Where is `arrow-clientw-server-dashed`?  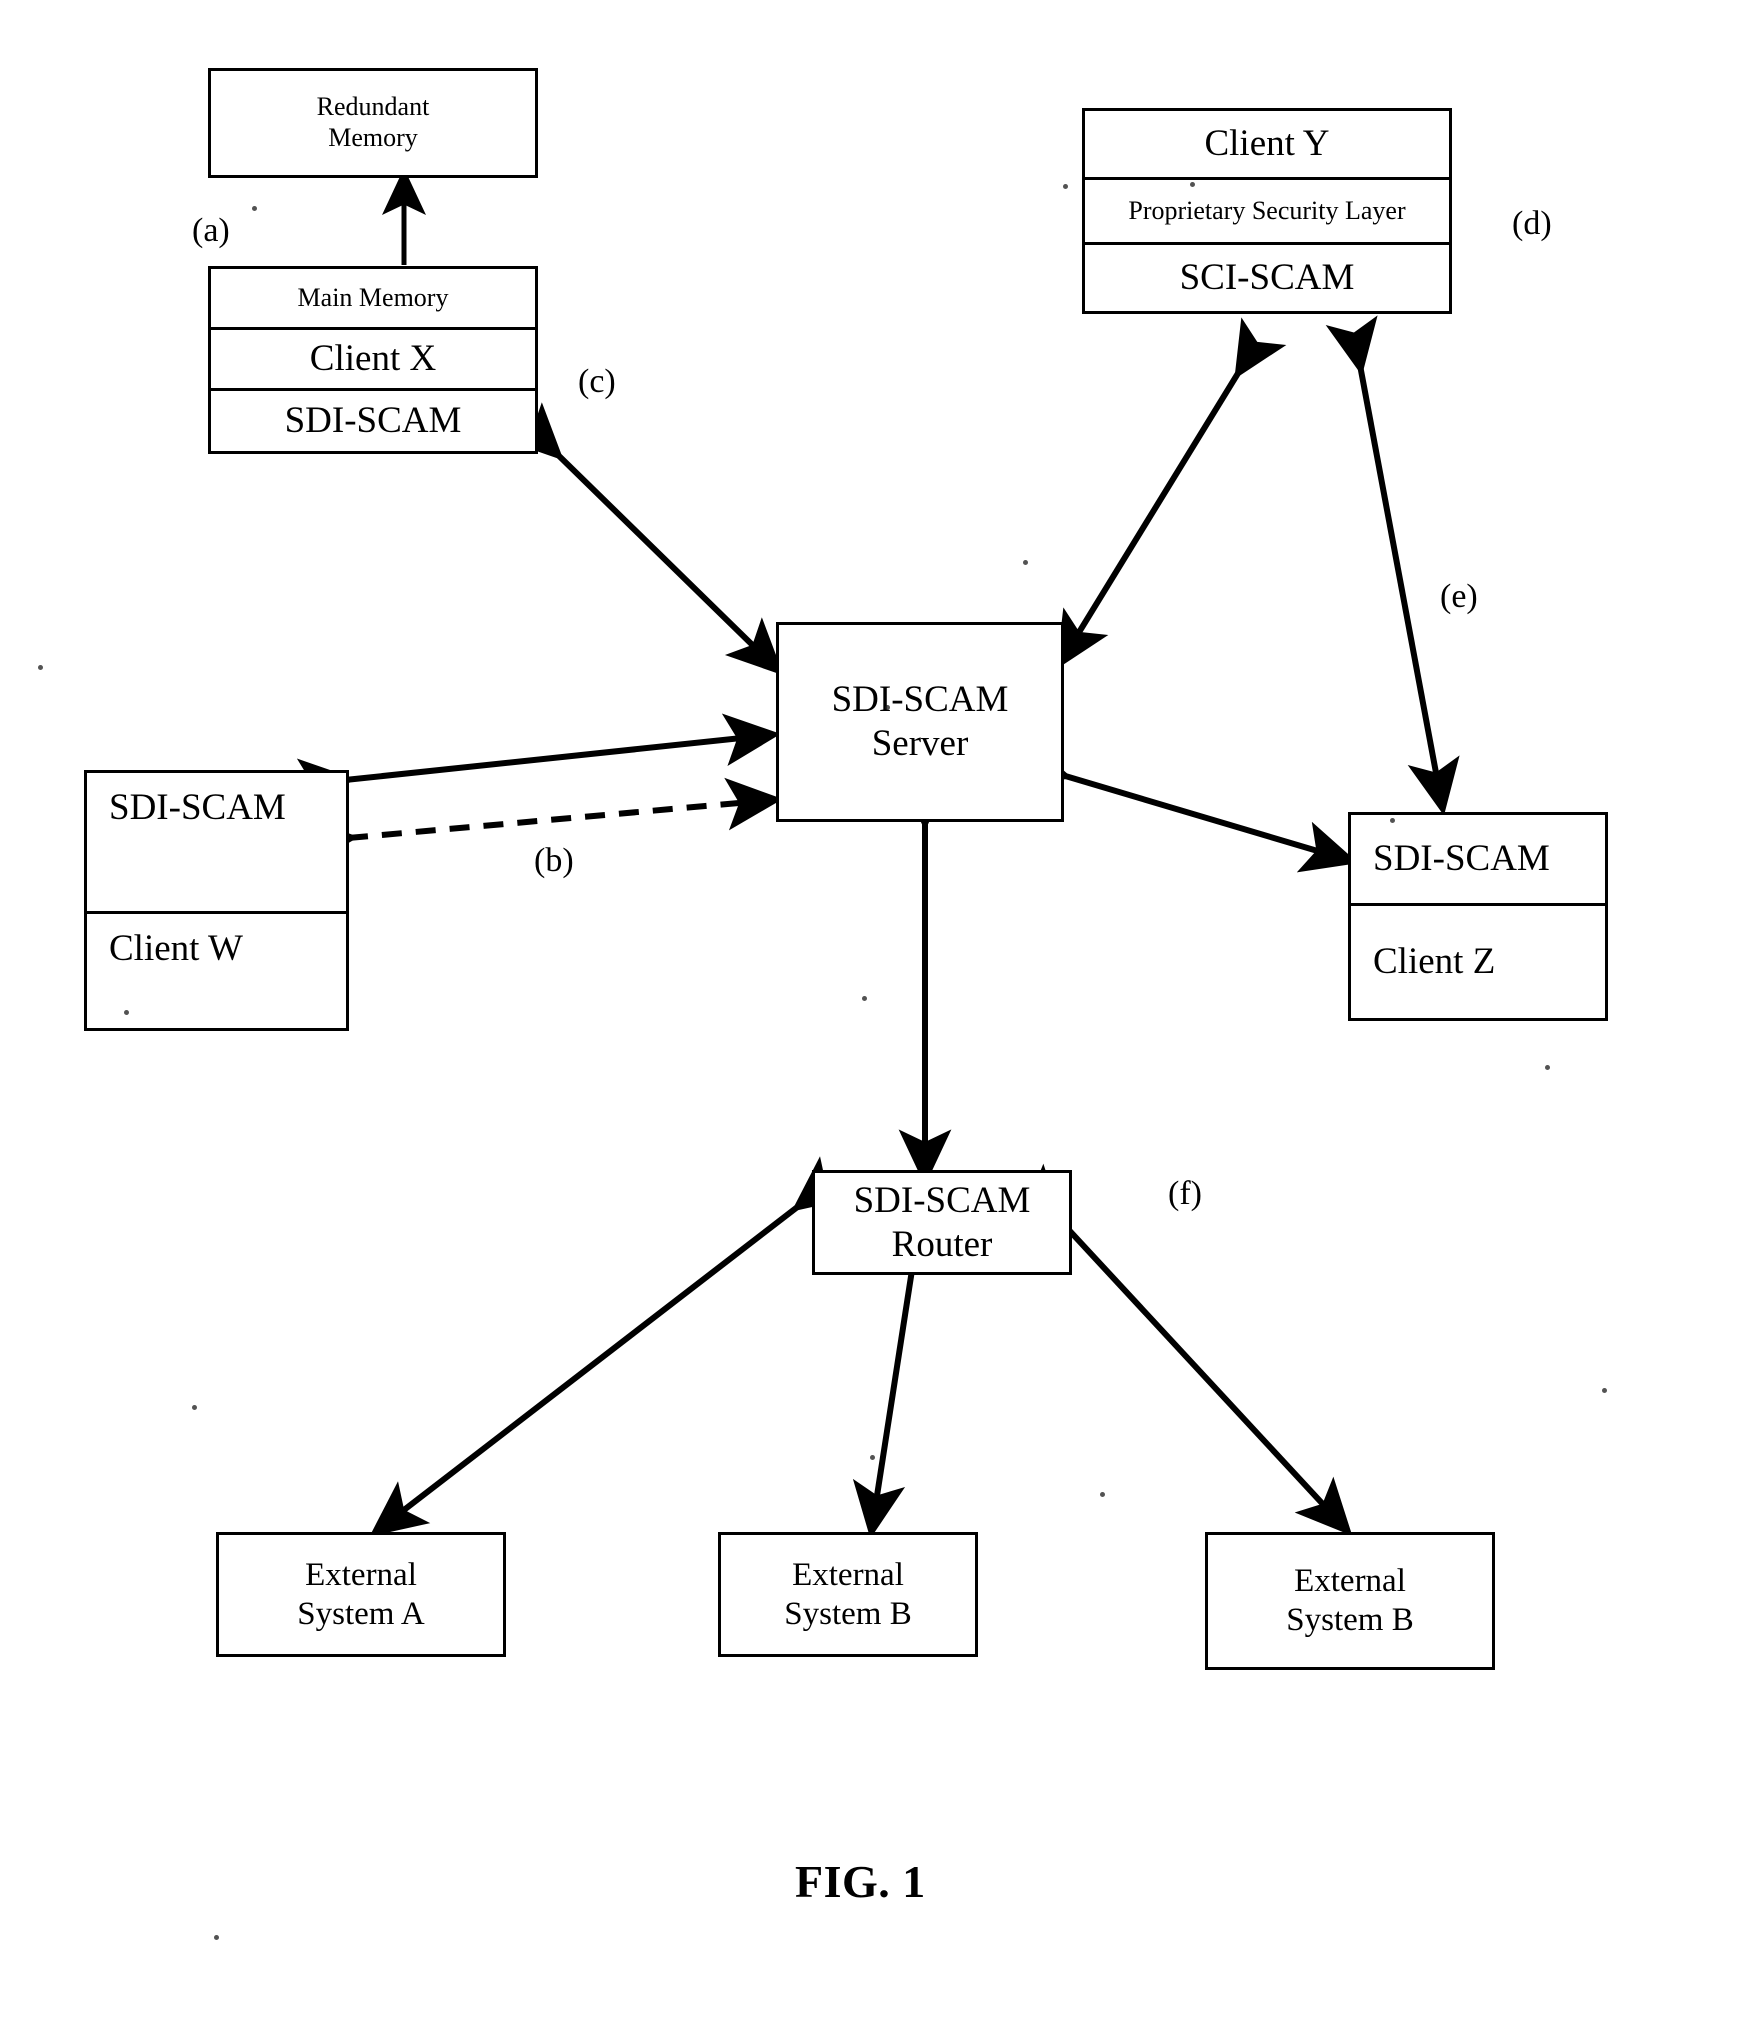 arrow-clientw-server-dashed is located at coordinates (541, 823).